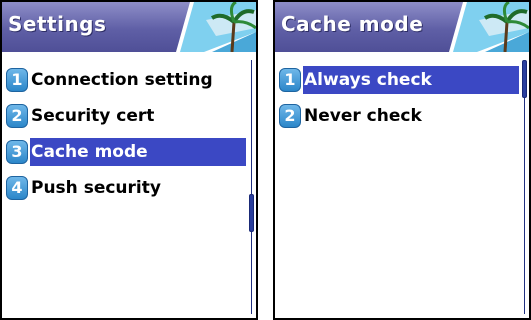 The width and height of the screenshot is (531, 320). I want to click on screen-title: Settings, so click(57, 24).